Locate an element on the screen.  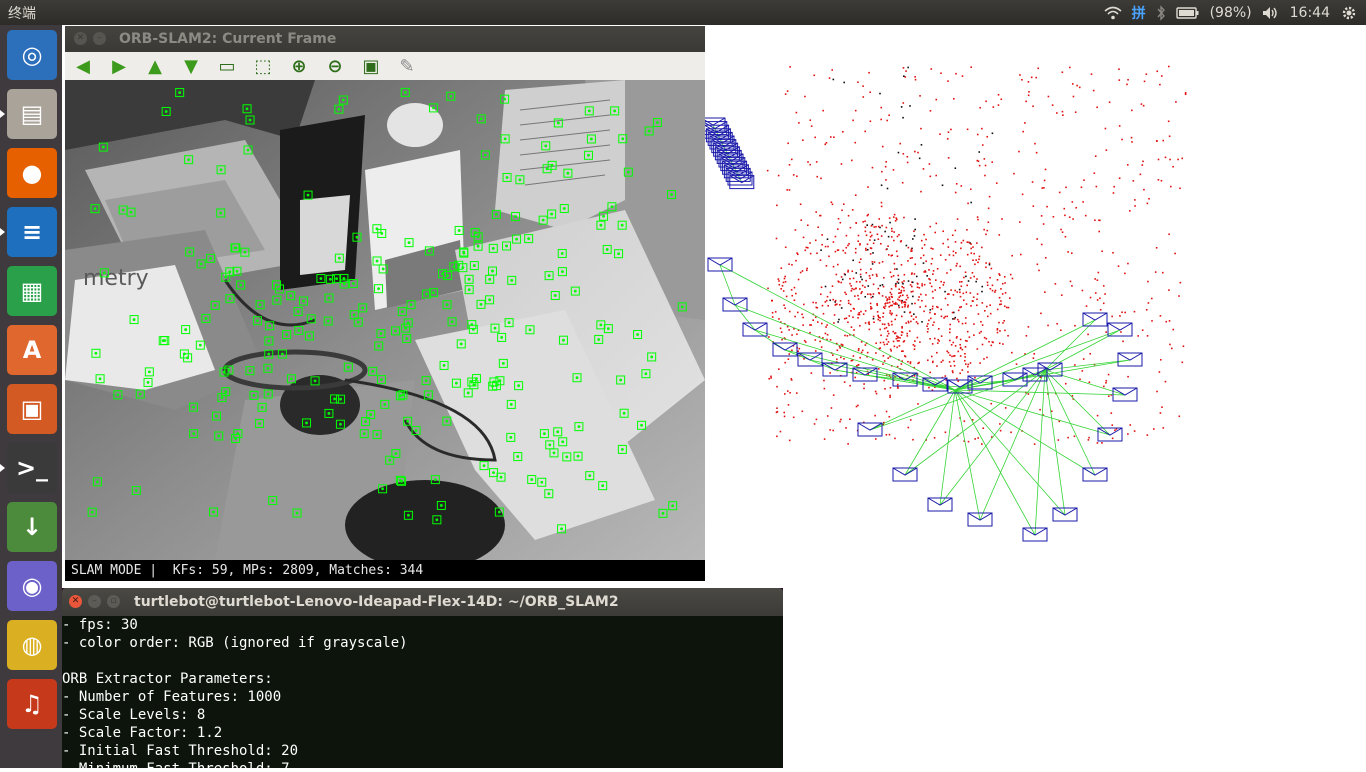
launcher-app-generic-2-icon: ◉ is located at coordinates (32, 586).